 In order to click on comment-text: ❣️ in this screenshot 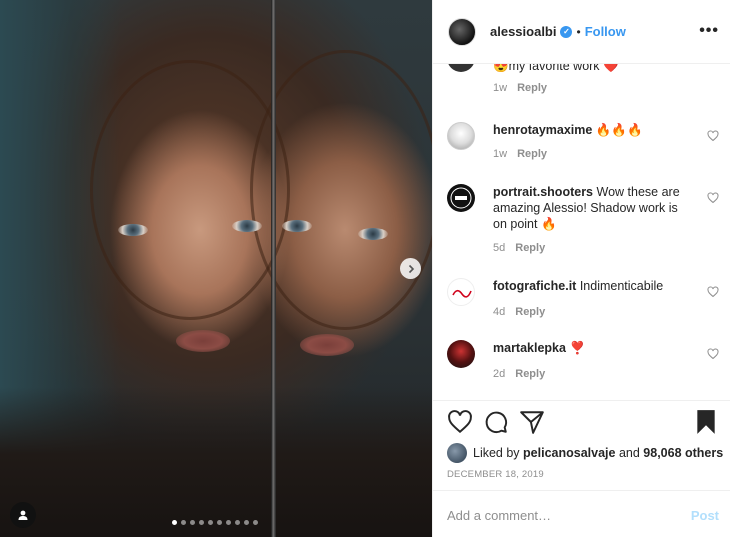, I will do `click(577, 348)`.